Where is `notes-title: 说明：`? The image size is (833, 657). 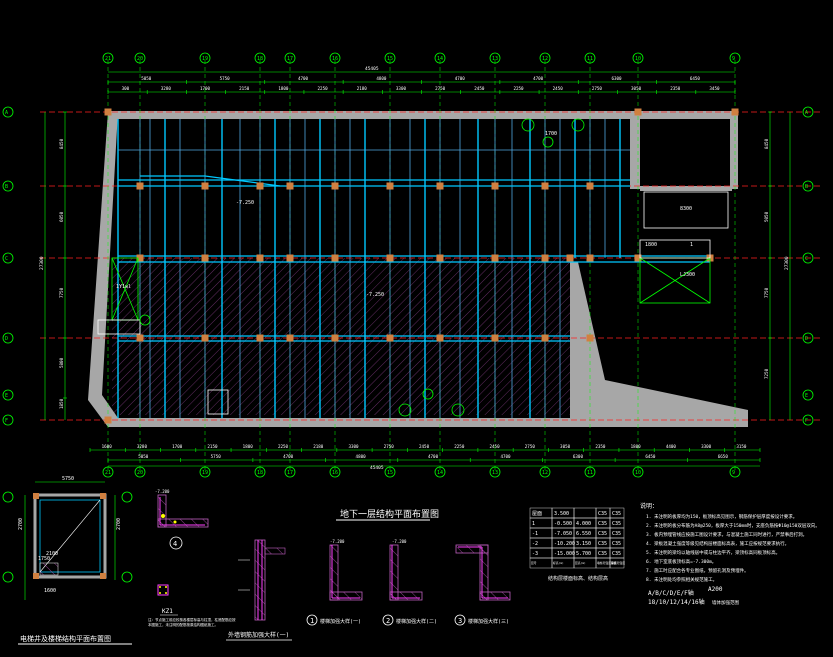 notes-title: 说明： is located at coordinates (649, 506).